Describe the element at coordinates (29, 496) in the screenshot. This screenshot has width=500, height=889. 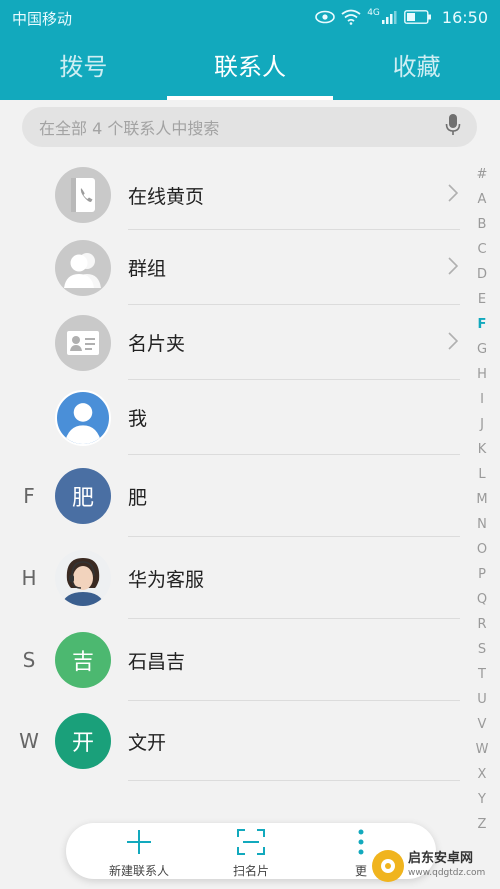
I see `section-letter: F` at that location.